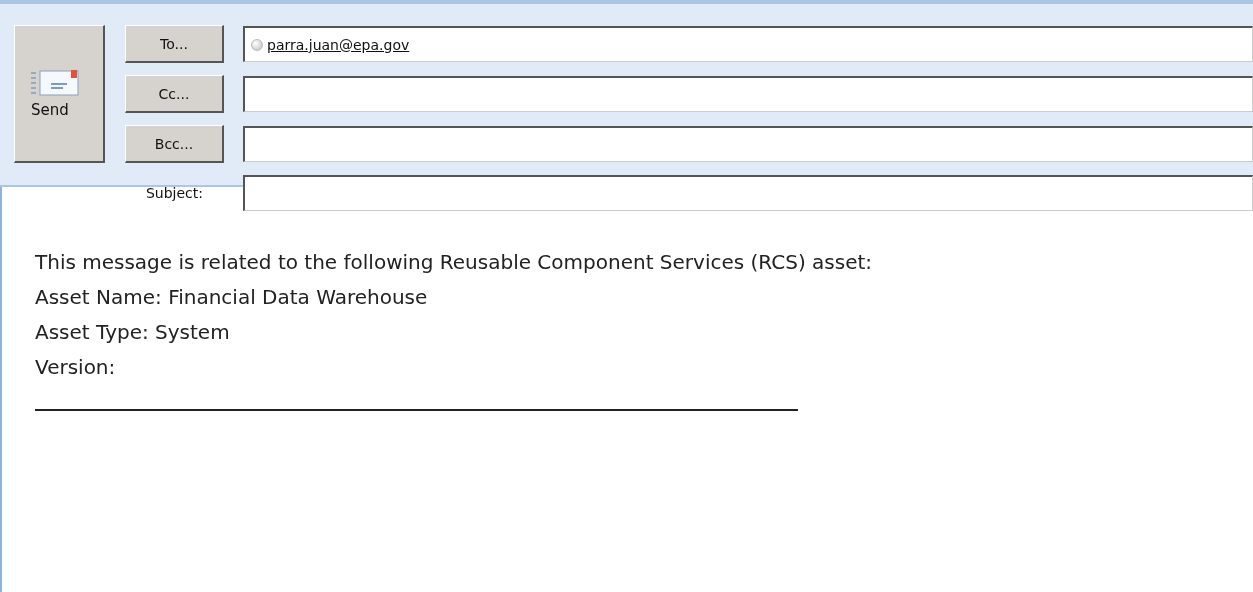 The width and height of the screenshot is (1253, 592). I want to click on subject-label: Subject:, so click(174, 193).